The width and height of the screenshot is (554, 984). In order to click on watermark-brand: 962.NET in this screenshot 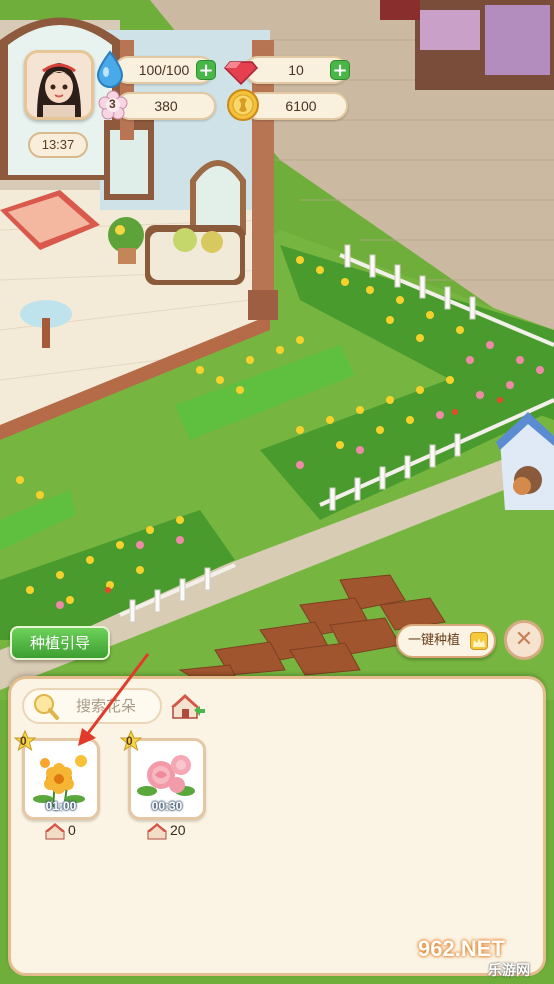, I will do `click(461, 948)`.